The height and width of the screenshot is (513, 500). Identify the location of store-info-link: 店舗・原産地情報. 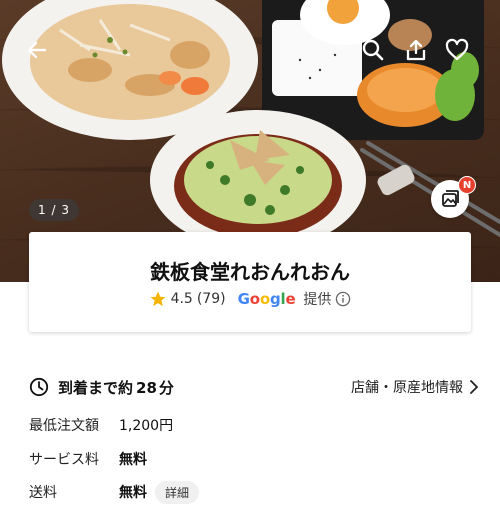
(415, 387).